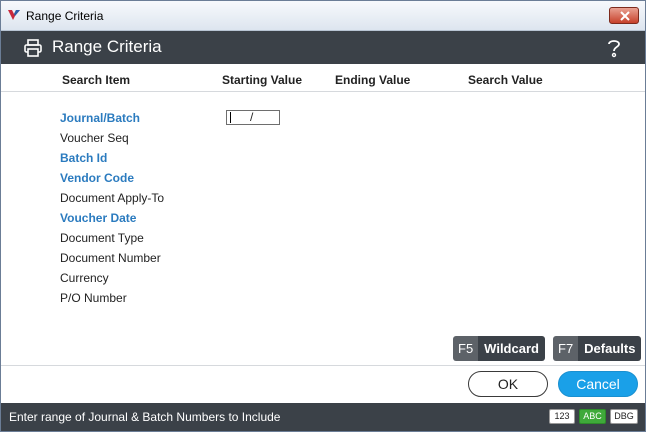  I want to click on footer-divider, so click(323, 365).